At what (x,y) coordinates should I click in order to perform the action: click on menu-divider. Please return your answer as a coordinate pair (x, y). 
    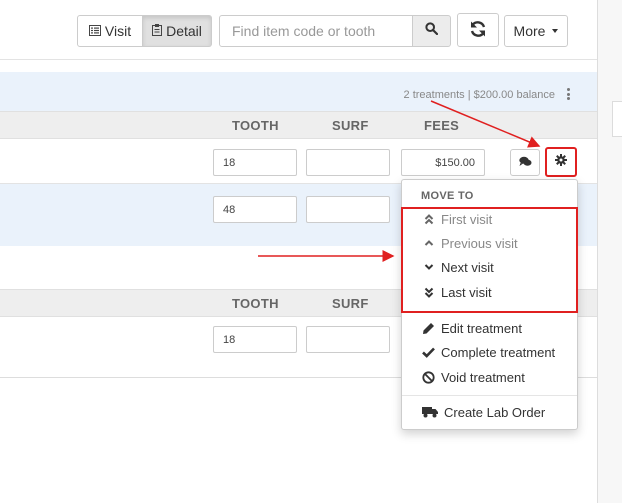
    Looking at the image, I should click on (489, 395).